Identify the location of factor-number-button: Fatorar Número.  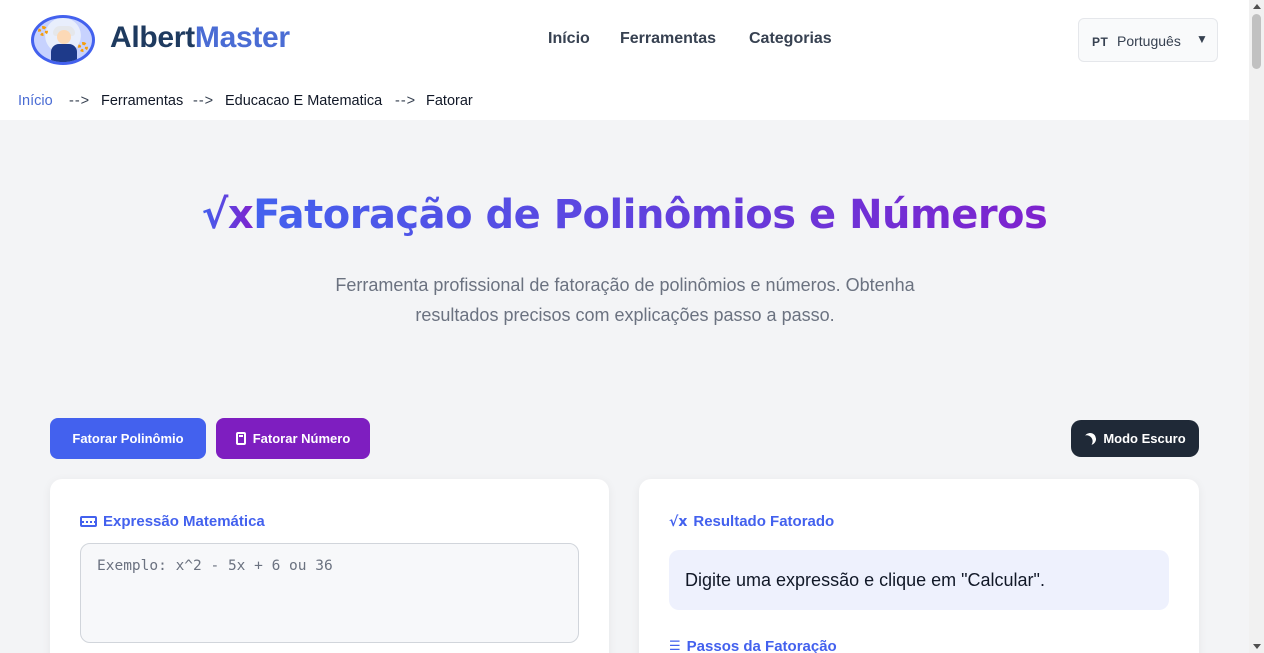
(293, 438).